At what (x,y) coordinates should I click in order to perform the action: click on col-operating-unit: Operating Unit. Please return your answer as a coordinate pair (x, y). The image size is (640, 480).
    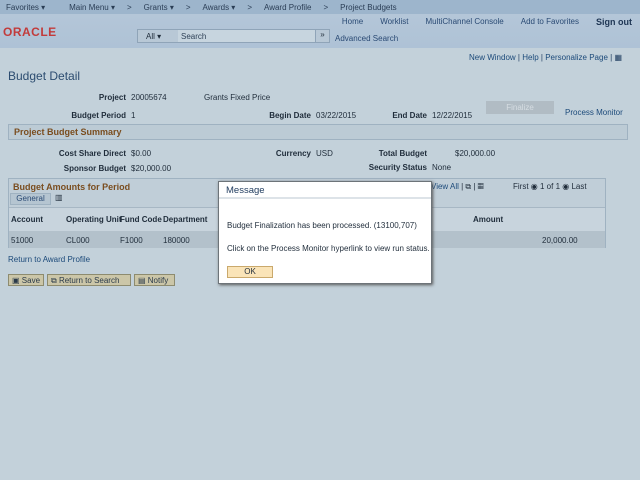
    Looking at the image, I should click on (94, 219).